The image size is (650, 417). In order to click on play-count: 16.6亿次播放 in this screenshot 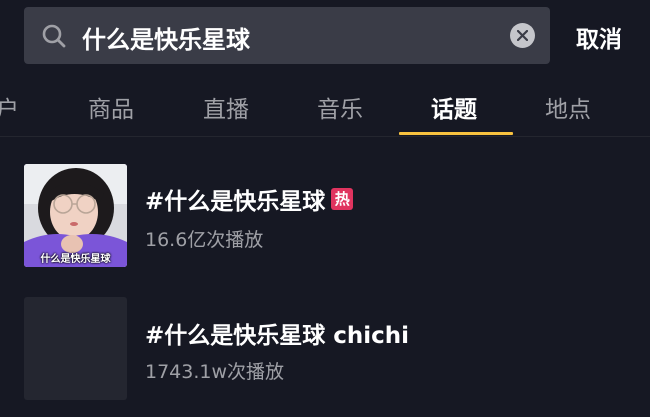, I will do `click(204, 240)`.